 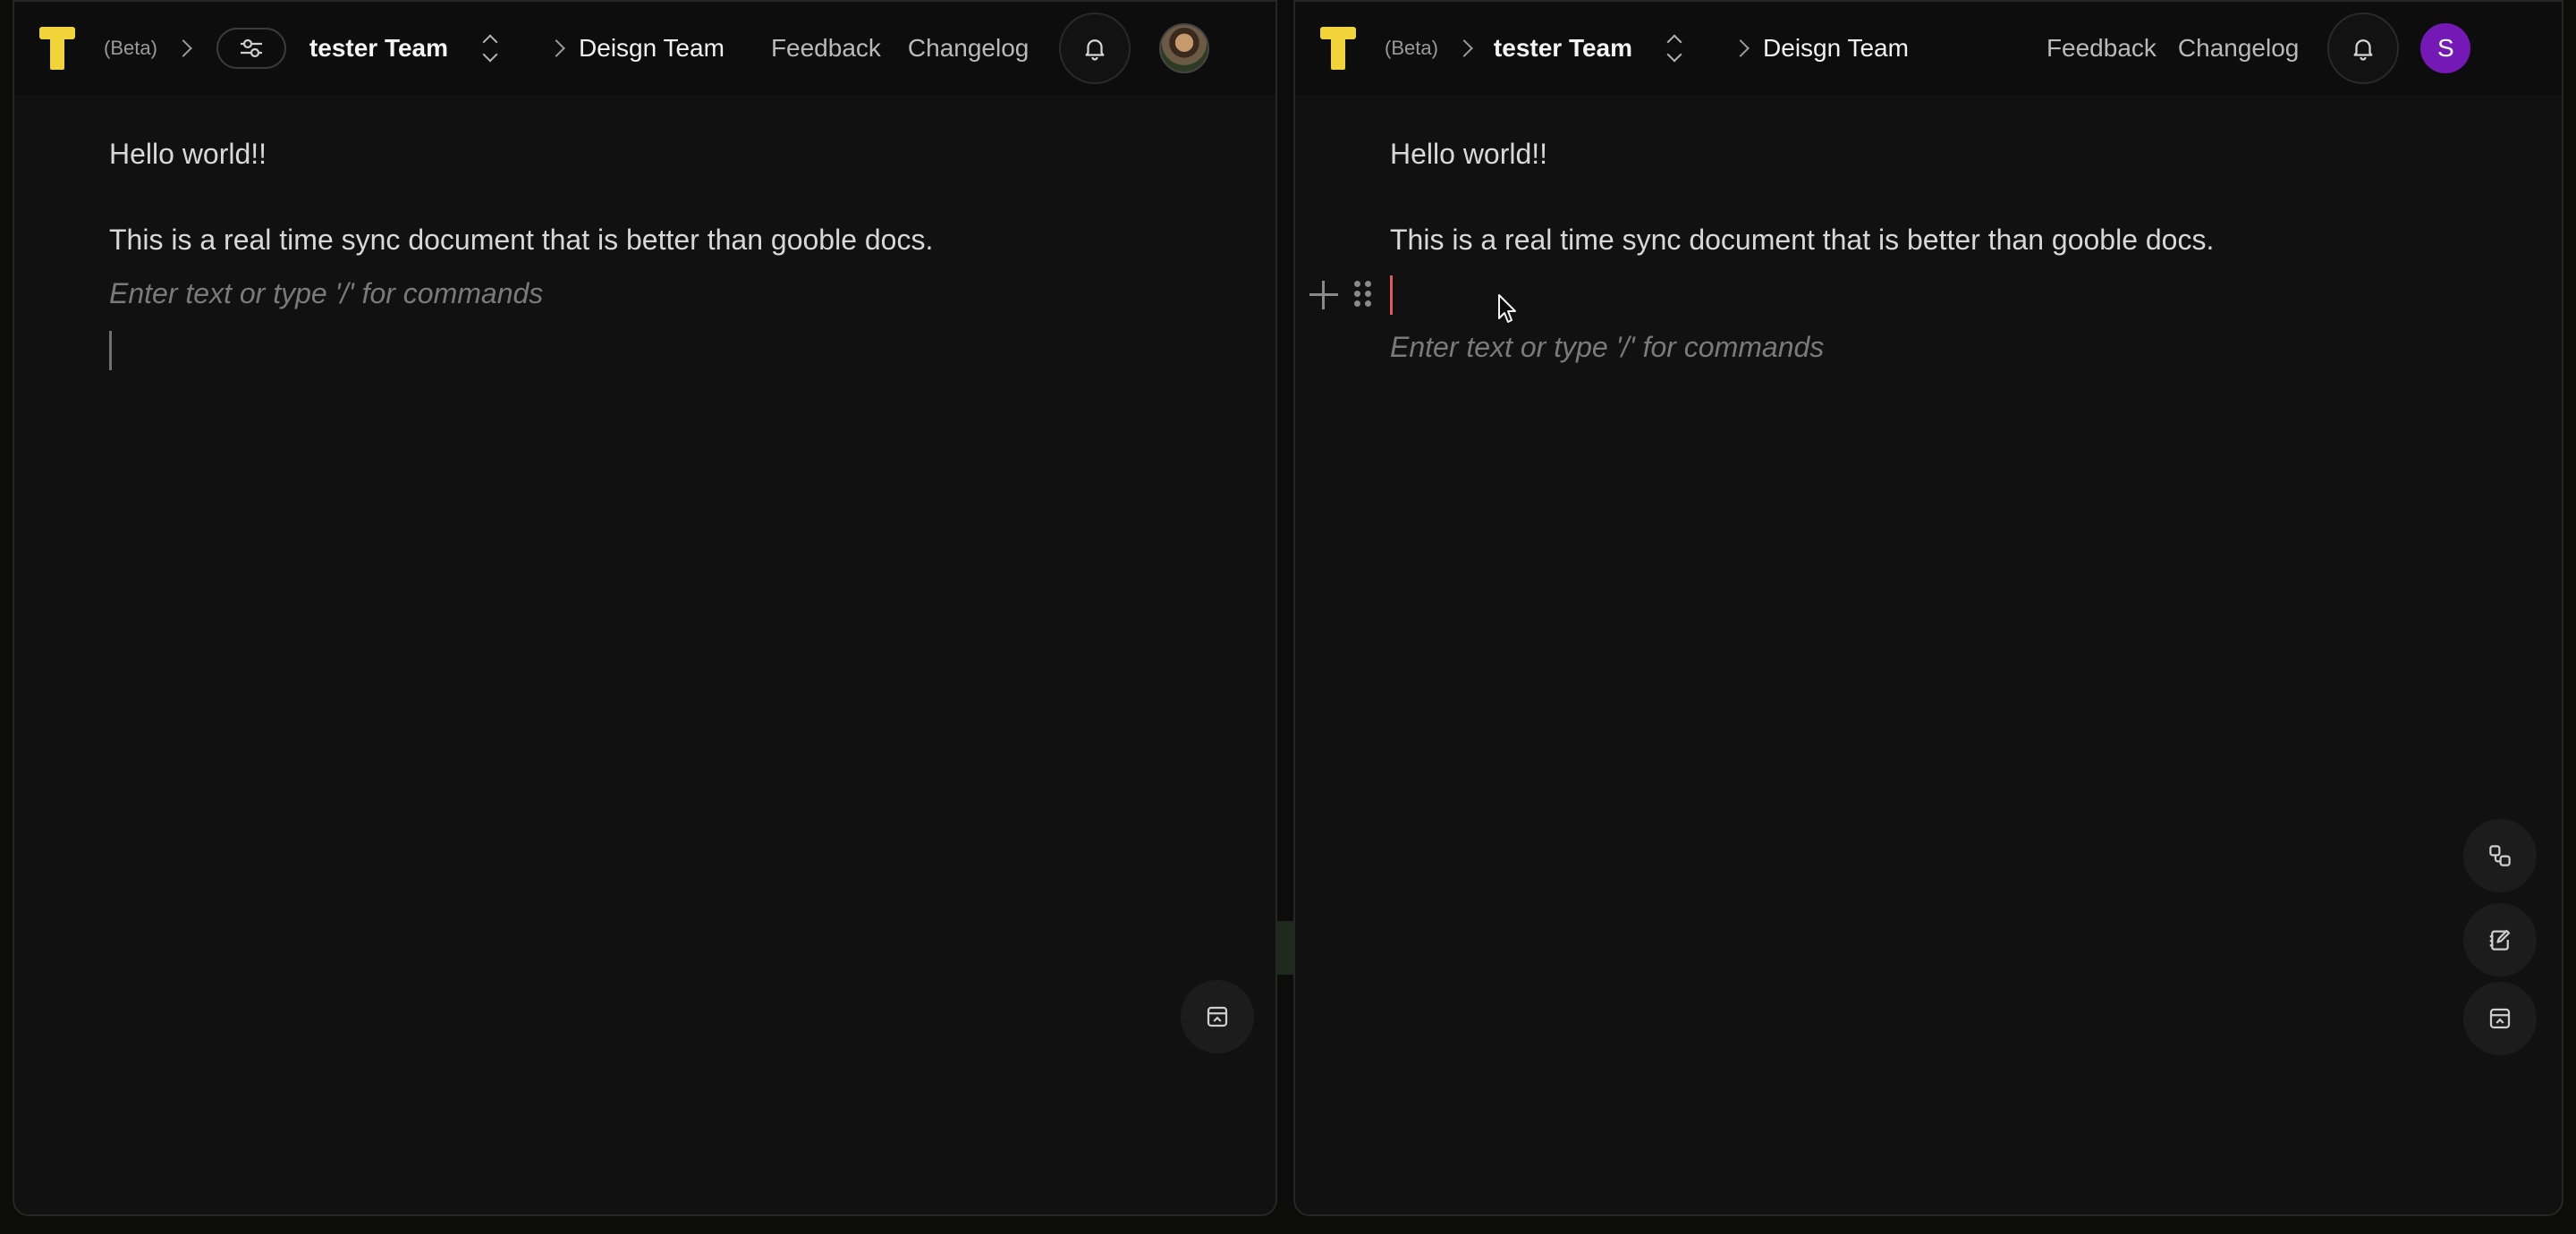 I want to click on text-caret, so click(x=1391, y=295).